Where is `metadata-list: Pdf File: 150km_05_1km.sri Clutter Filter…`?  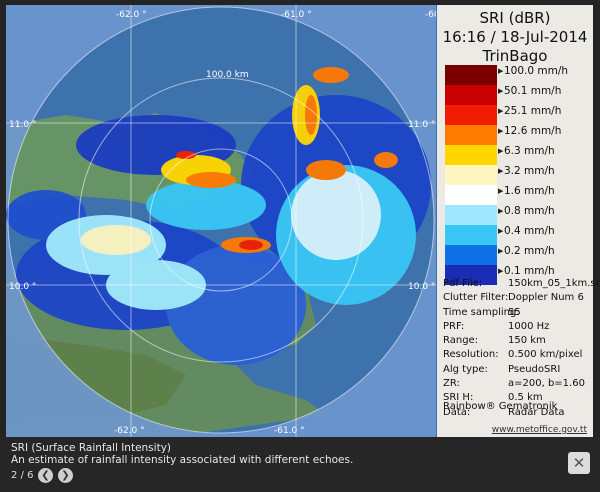
metadata-list: Pdf File: 150km_05_1km.sri Clutter Filter… is located at coordinates (521, 348).